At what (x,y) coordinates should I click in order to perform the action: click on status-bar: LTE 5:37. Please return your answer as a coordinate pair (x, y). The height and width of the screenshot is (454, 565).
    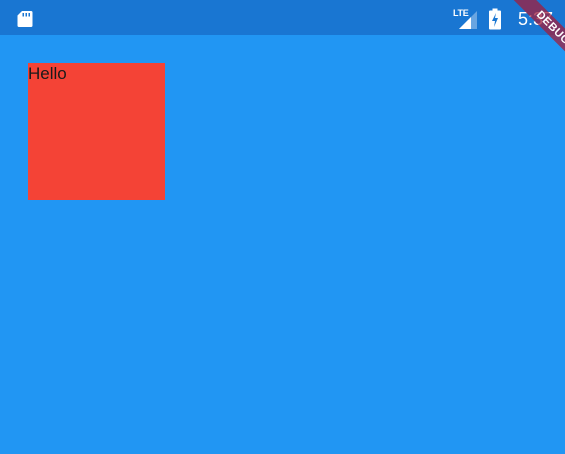
    Looking at the image, I should click on (282, 17).